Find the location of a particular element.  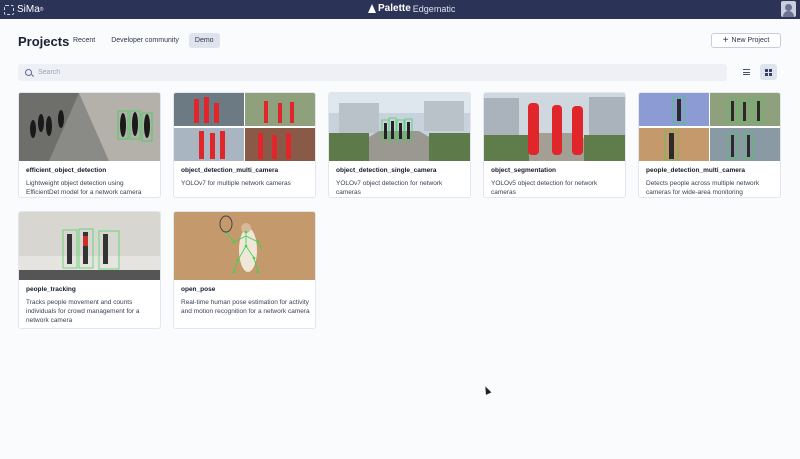

project-title: efficient_object_detection is located at coordinates (66, 170).